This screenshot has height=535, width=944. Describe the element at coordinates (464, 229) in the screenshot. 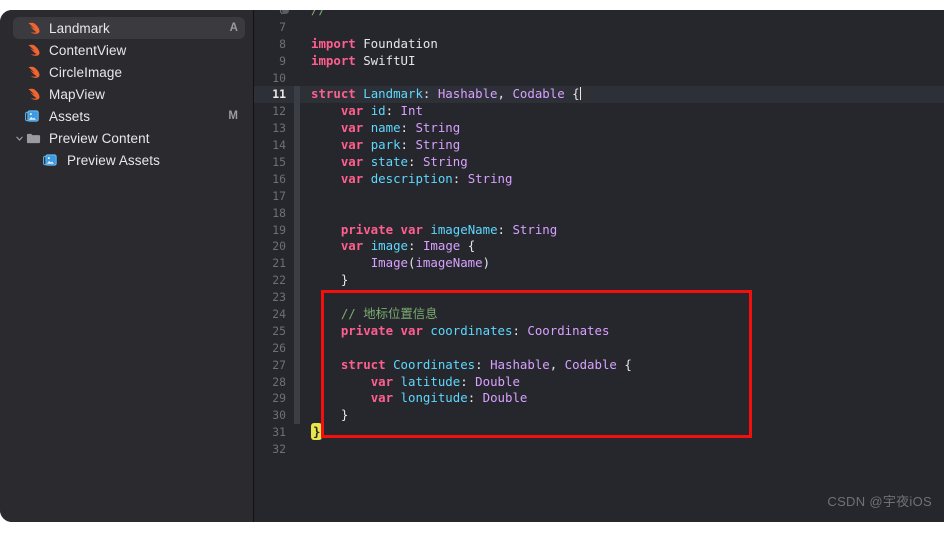

I see `code-token: imageName` at that location.